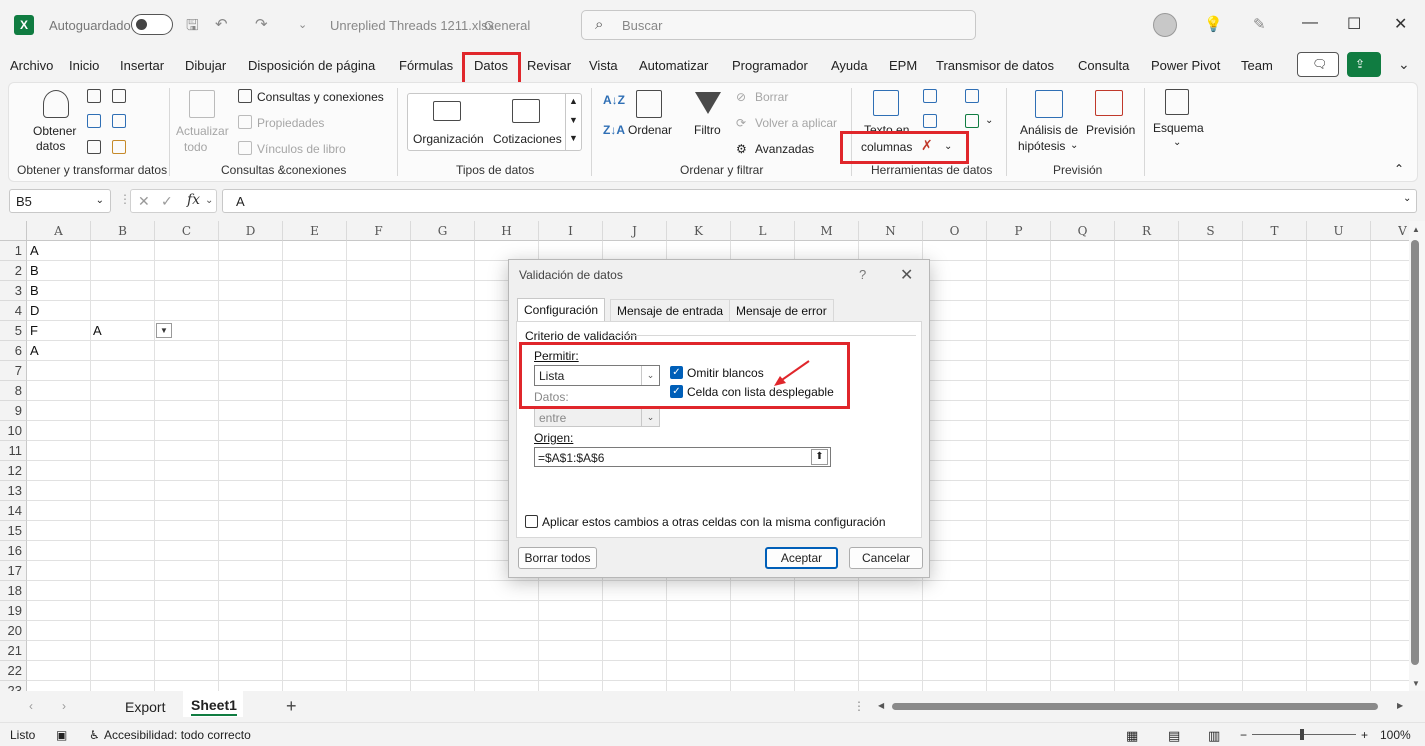 This screenshot has height=746, width=1425. I want to click on share-button: ⇪, so click(1364, 64).